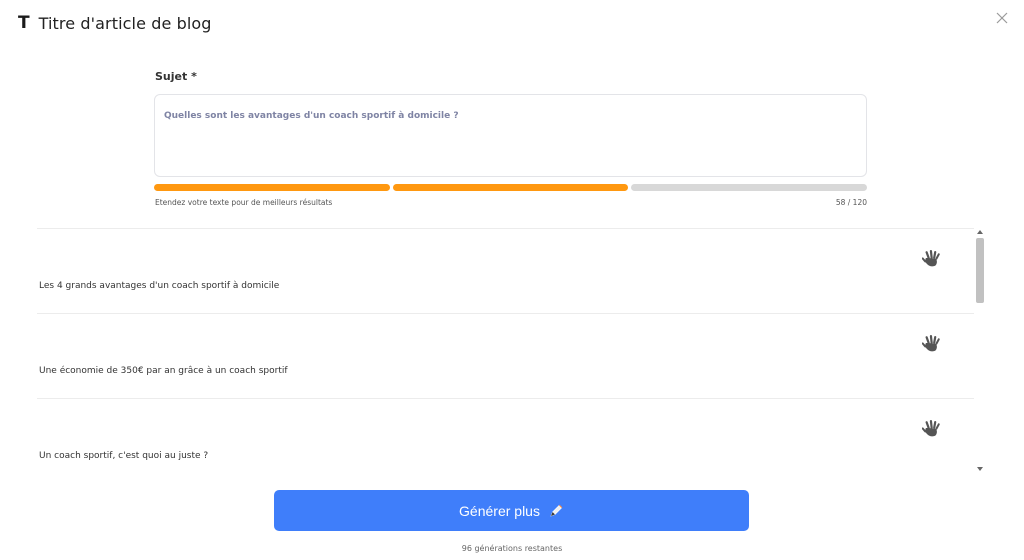  I want to click on result-item: Un coach sportif, c'est quoi au juste ?, so click(505, 435).